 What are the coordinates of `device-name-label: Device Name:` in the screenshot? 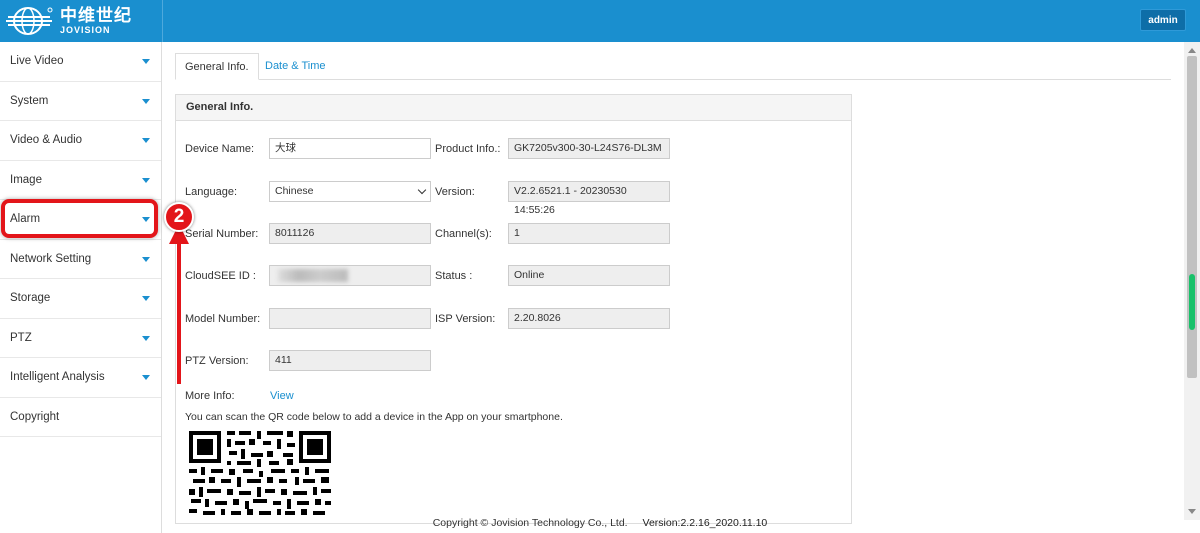 It's located at (220, 149).